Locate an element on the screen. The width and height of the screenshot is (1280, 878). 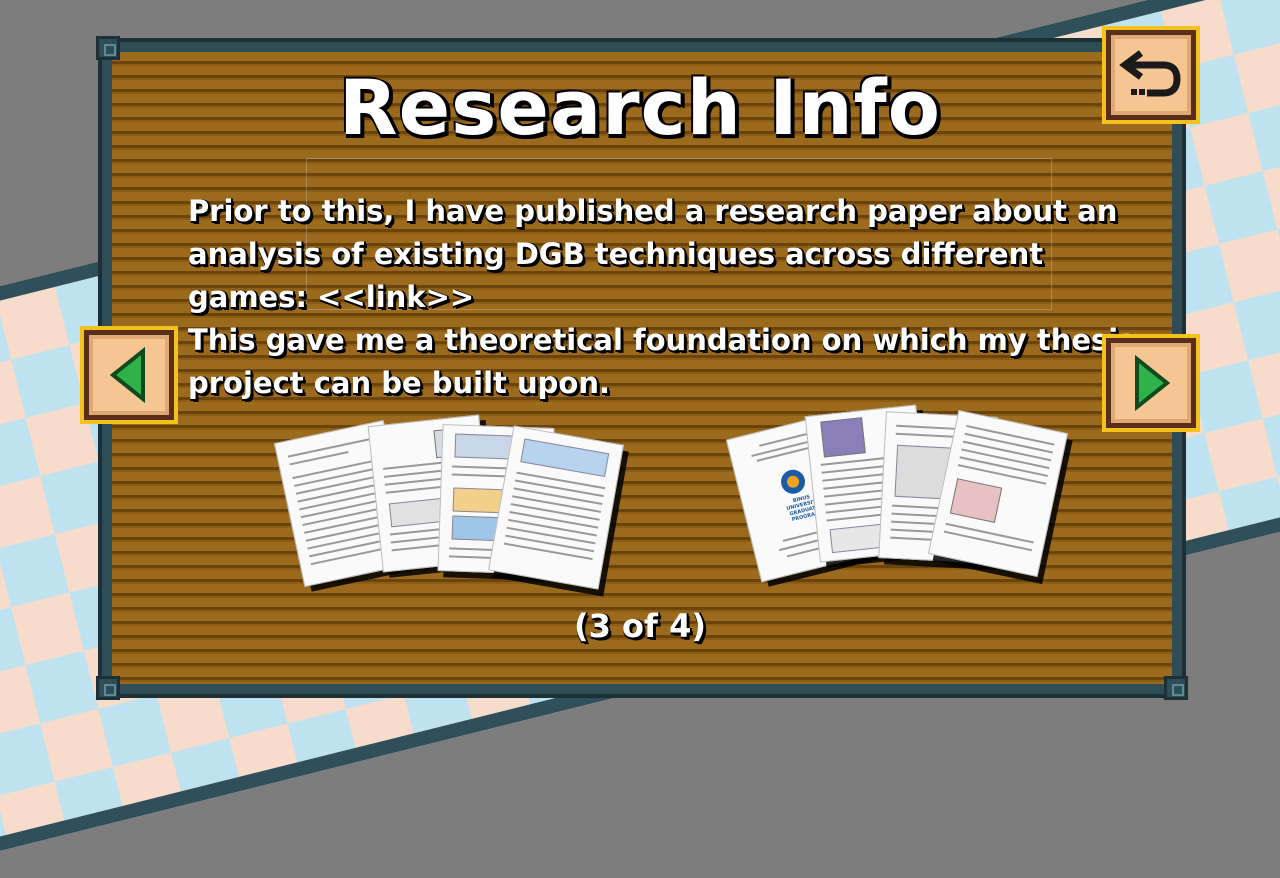
paper-thumbnail-2: BINUS UNIVERSITY GRADUATE PROGRAM is located at coordinates (897, 493).